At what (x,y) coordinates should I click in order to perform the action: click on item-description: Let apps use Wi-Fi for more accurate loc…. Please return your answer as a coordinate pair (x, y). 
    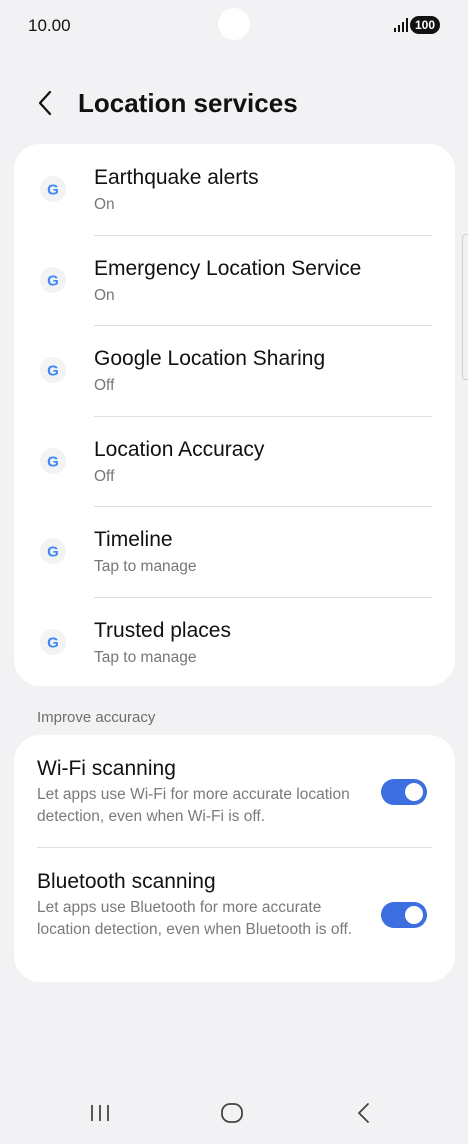
    Looking at the image, I should click on (193, 805).